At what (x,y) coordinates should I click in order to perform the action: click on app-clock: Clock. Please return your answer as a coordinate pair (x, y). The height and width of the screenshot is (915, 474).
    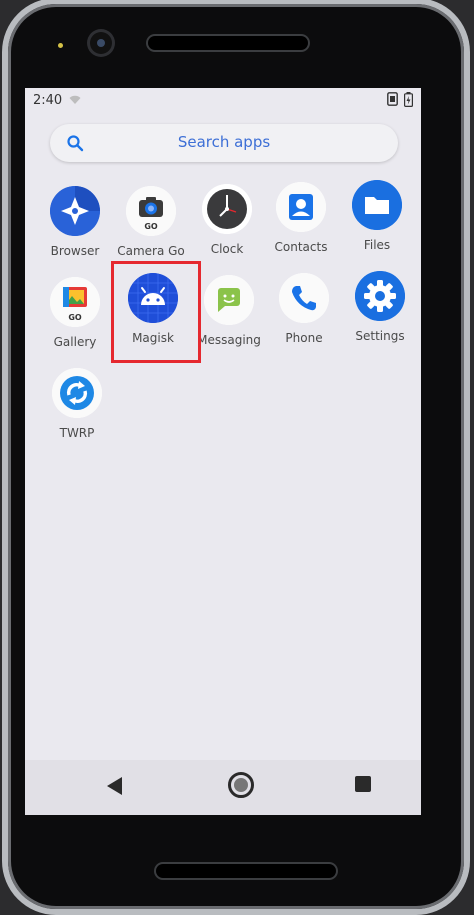
    Looking at the image, I should click on (227, 220).